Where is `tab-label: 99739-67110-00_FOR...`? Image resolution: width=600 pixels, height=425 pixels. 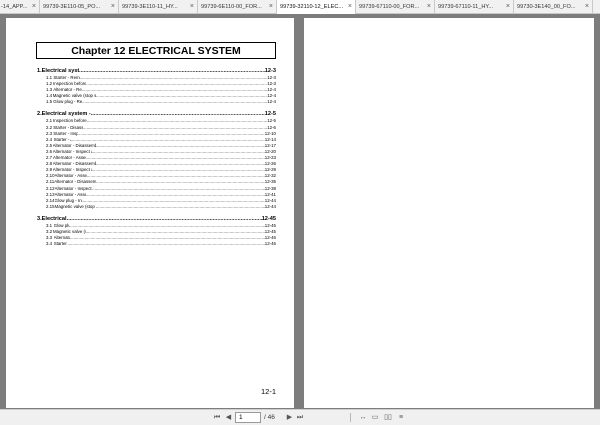 tab-label: 99739-67110-00_FOR... is located at coordinates (389, 7).